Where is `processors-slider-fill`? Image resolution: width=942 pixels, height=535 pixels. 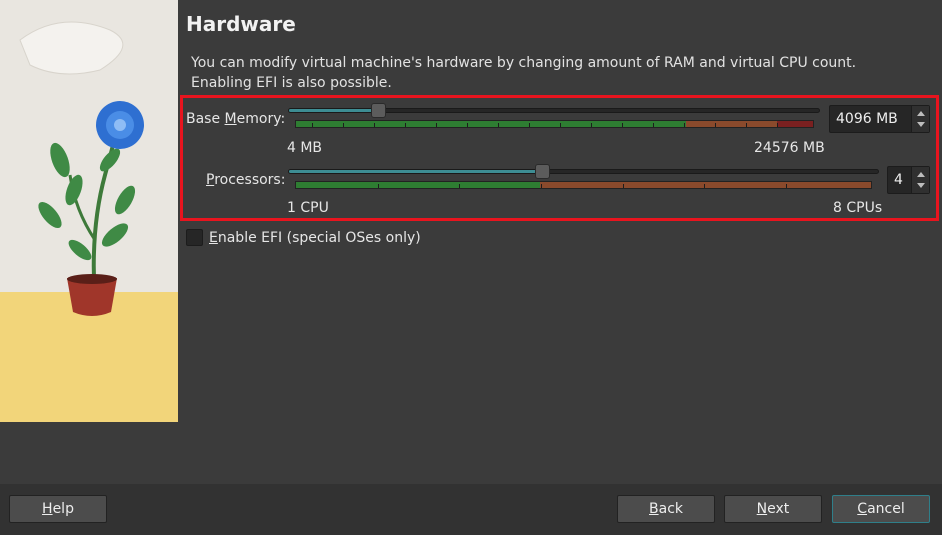
processors-slider-fill is located at coordinates (415, 171).